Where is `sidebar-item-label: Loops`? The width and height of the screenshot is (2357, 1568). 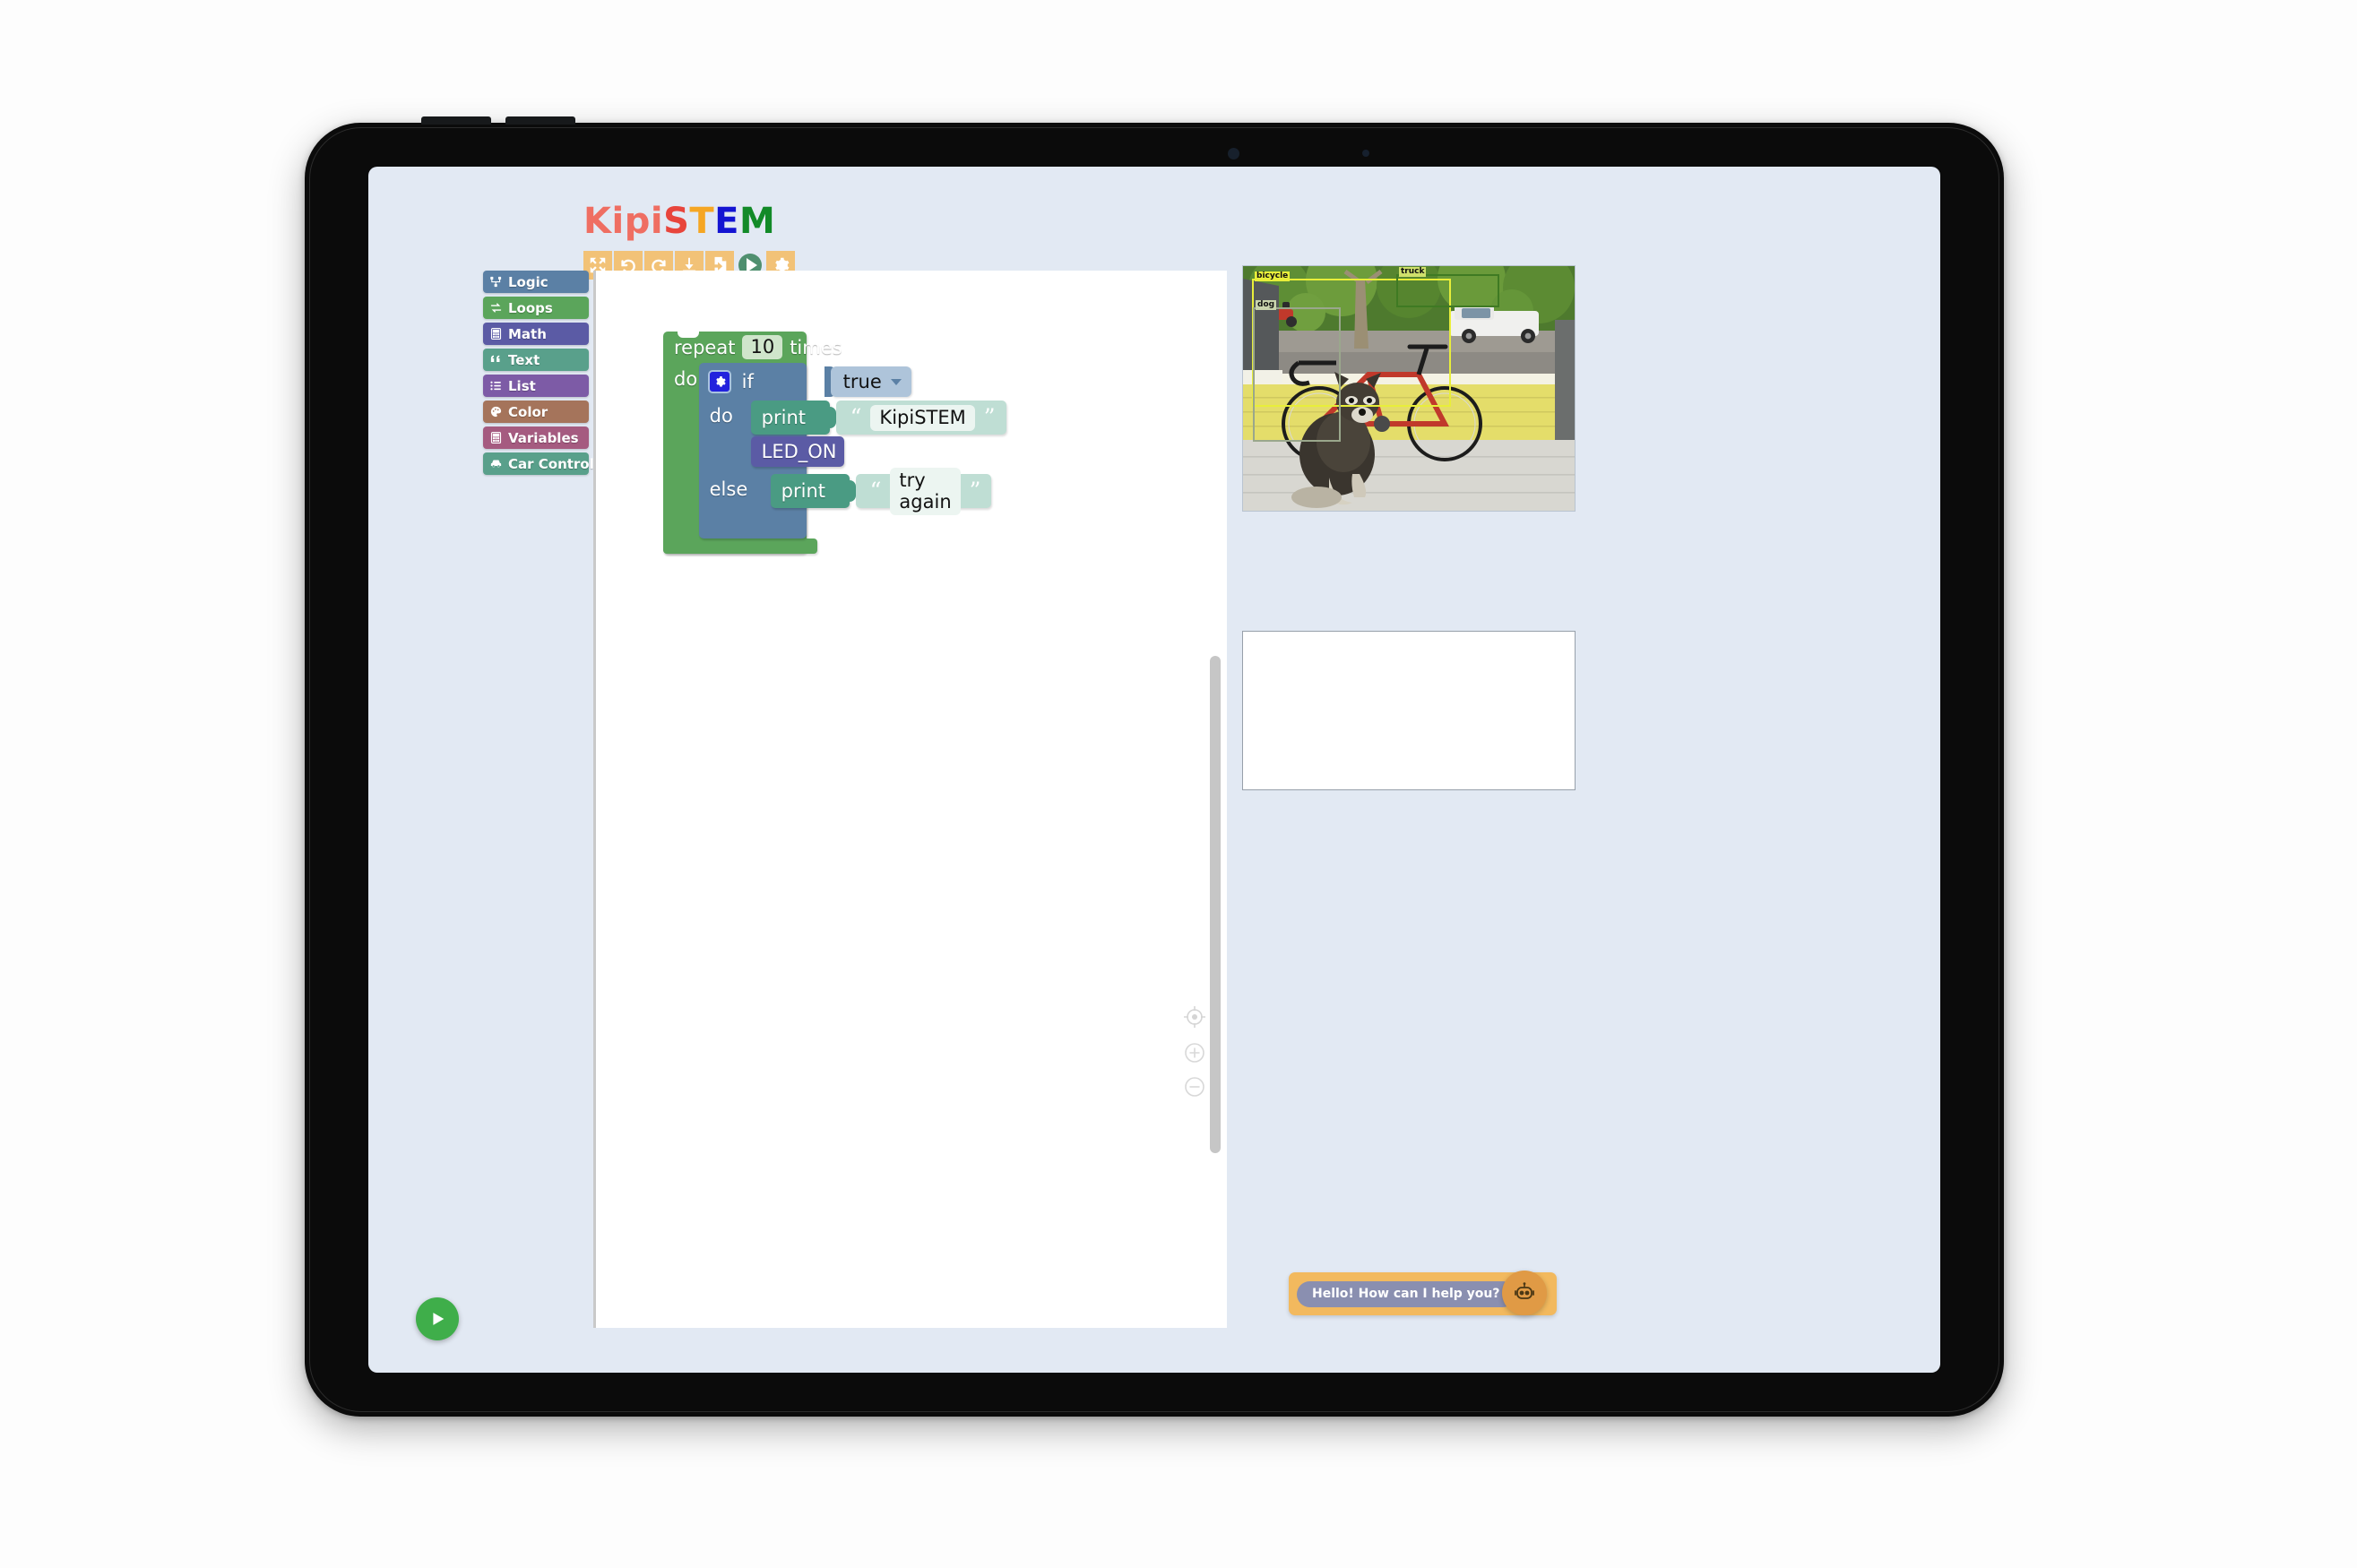 sidebar-item-label: Loops is located at coordinates (530, 307).